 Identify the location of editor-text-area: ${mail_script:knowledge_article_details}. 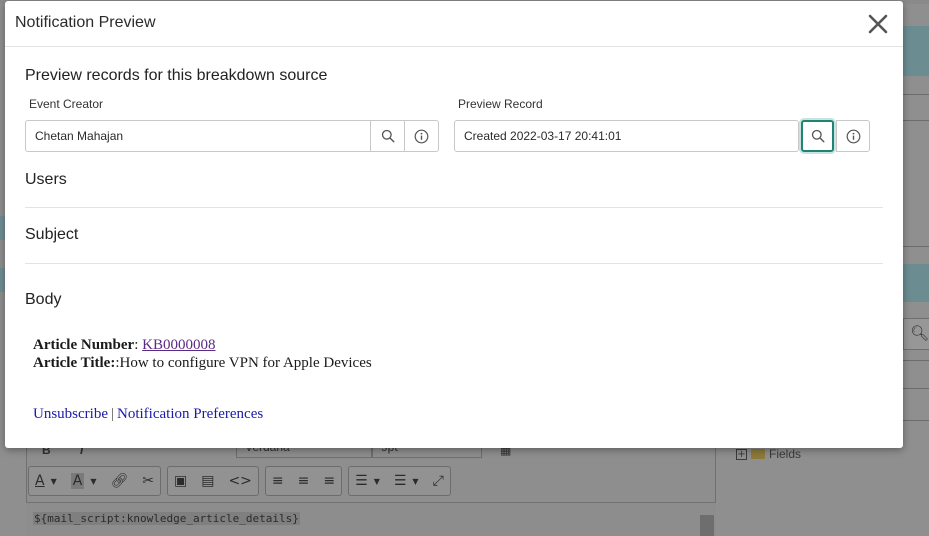
(371, 519).